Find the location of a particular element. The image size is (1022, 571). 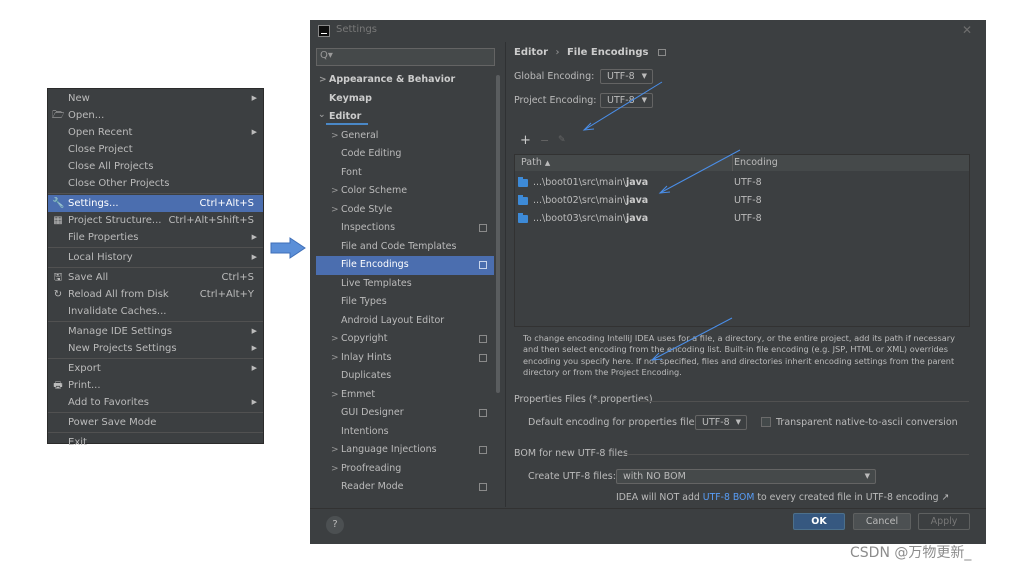

menu-item-close-project: Close Project is located at coordinates (155, 149).